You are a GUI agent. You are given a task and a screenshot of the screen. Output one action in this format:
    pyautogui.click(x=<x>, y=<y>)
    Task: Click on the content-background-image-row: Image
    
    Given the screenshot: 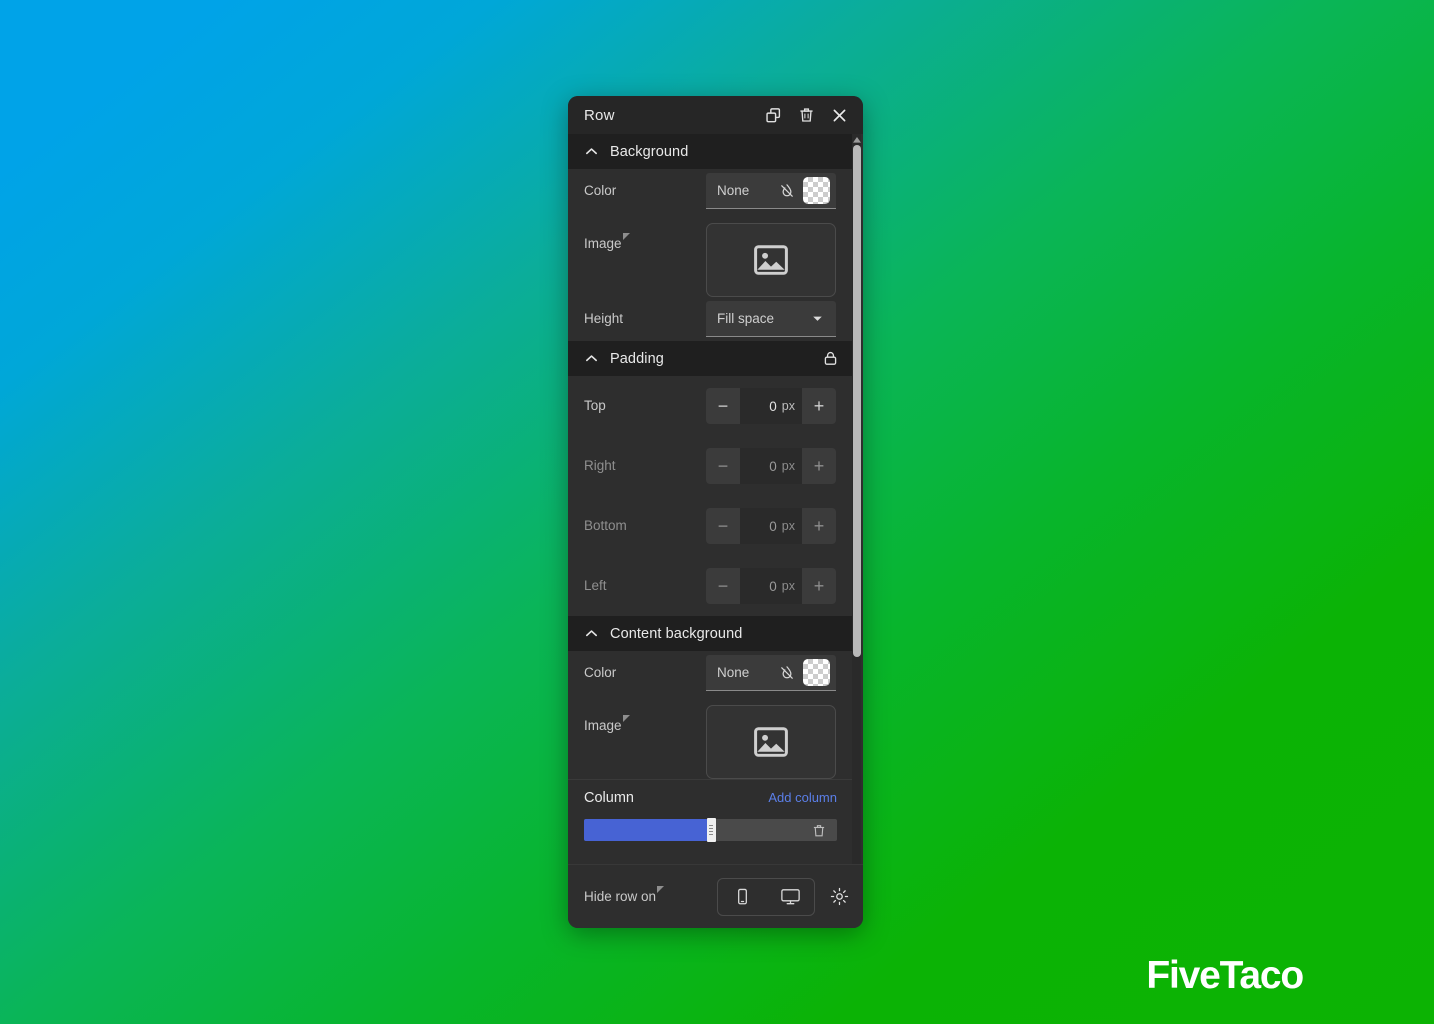 What is the action you would take?
    pyautogui.click(x=710, y=737)
    